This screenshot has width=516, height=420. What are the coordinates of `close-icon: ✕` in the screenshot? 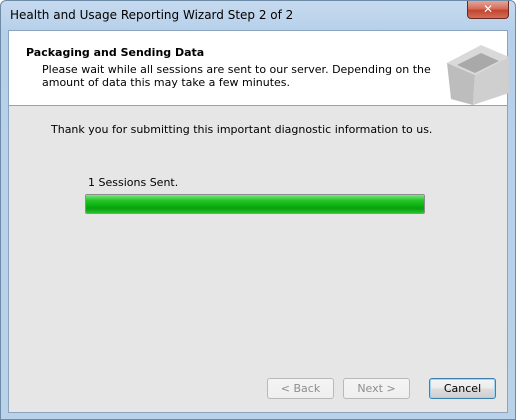 It's located at (488, 9).